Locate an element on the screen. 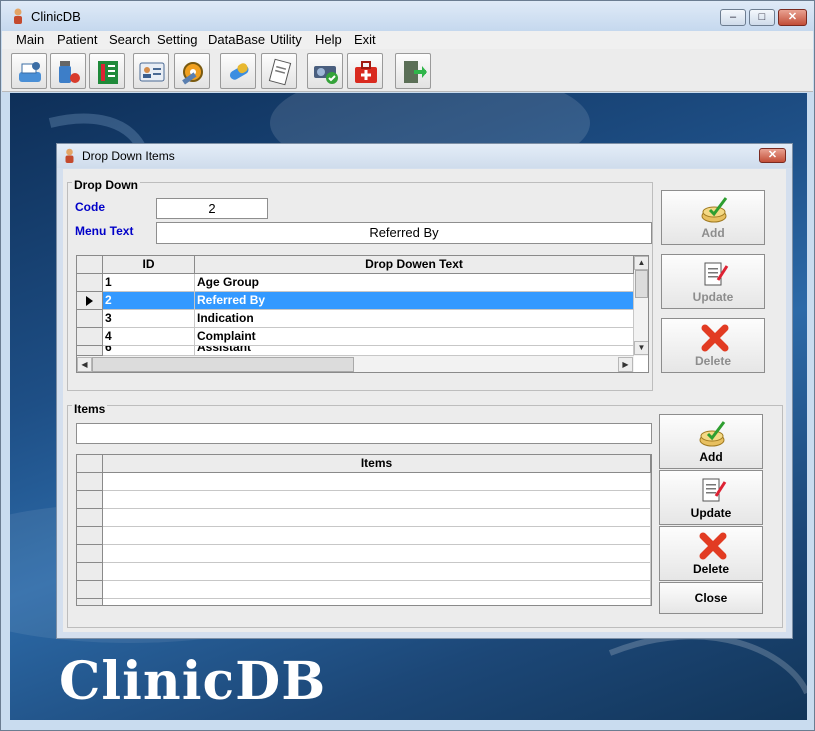 The image size is (815, 731). menu-text-field: Referred By is located at coordinates (404, 233).